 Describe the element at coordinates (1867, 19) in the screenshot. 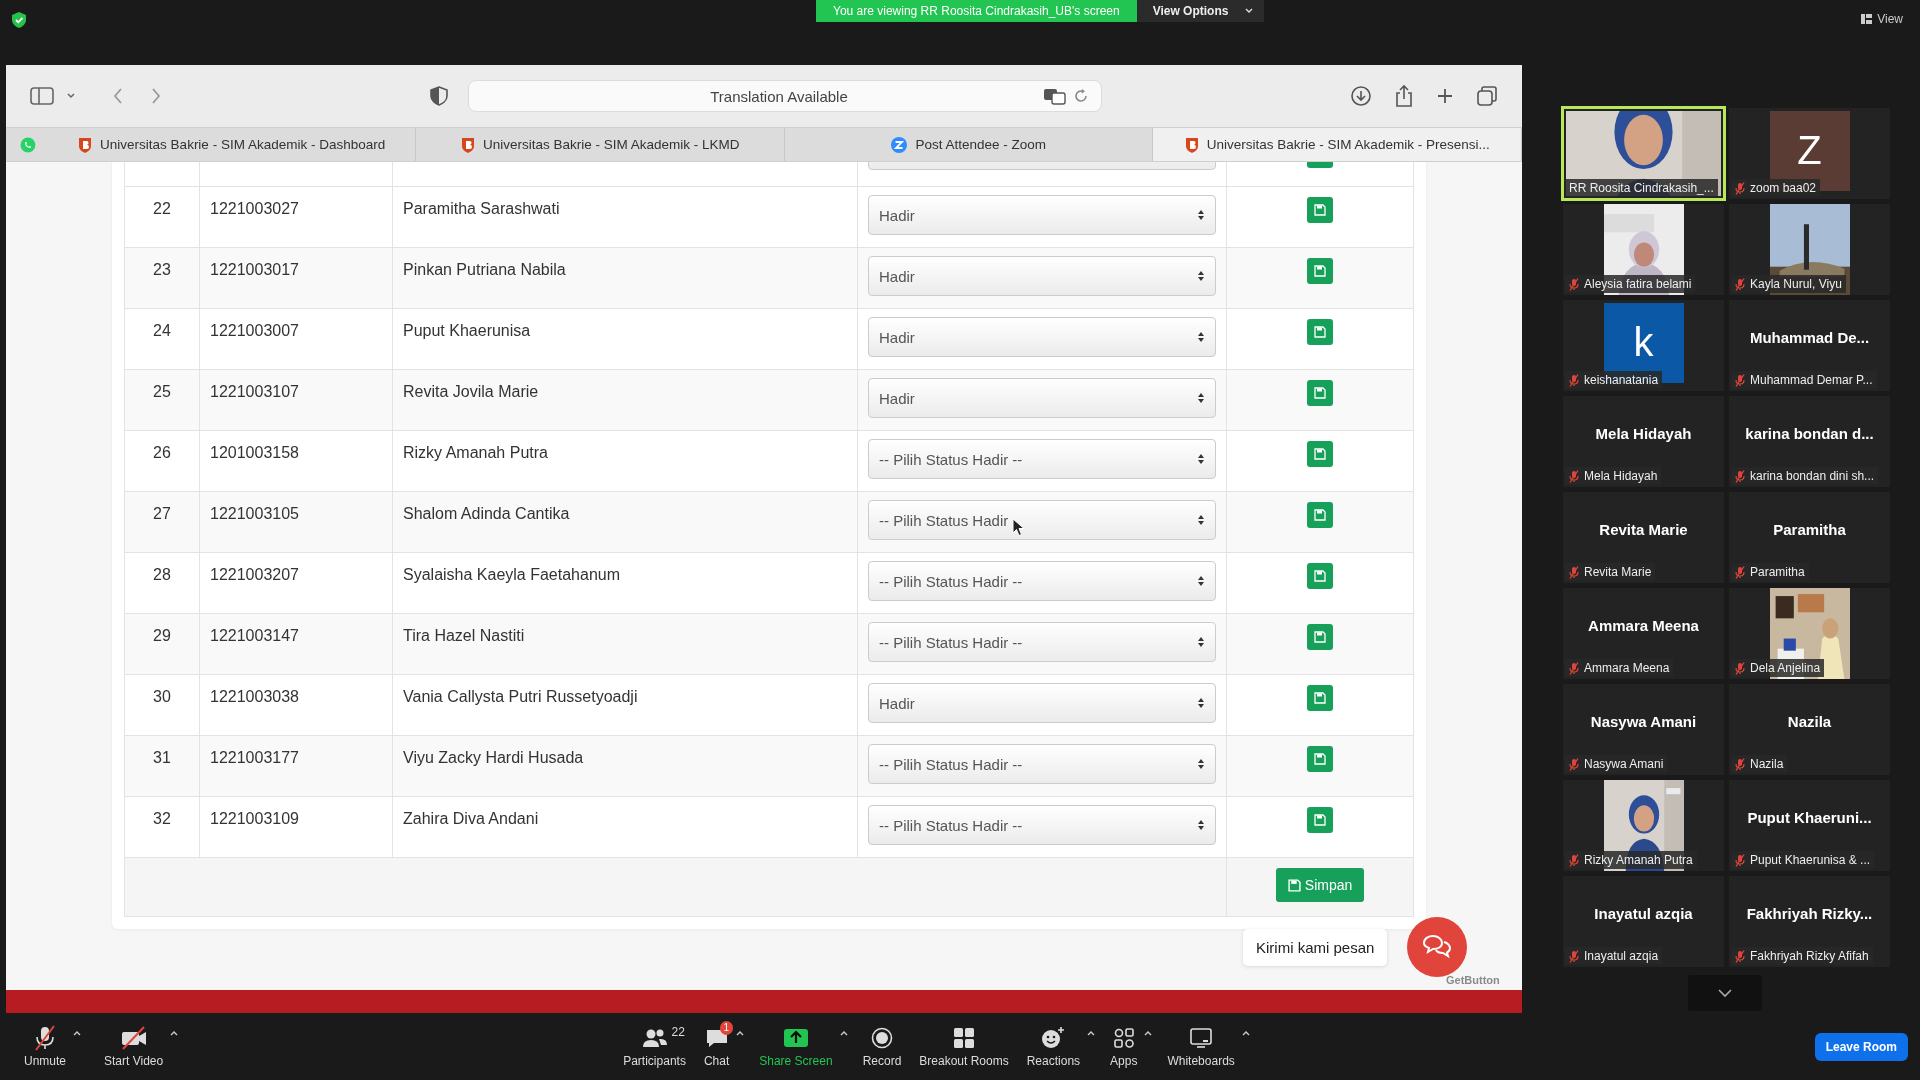

I see `layout-icon` at that location.